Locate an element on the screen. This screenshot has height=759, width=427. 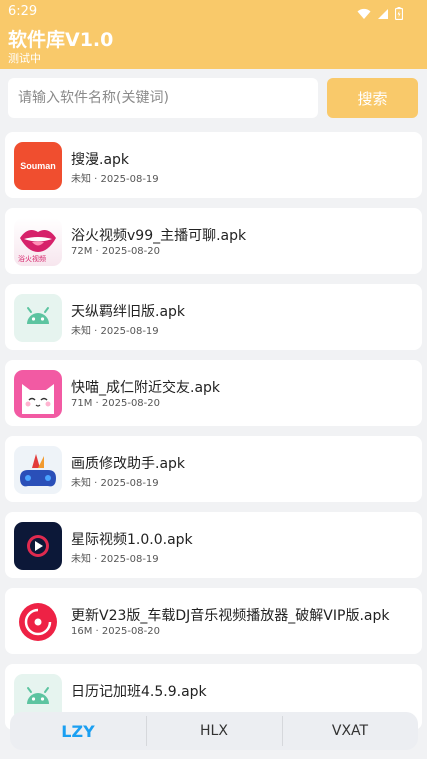
app-name: 快喵_成仁附近交友.apk is located at coordinates (146, 388).